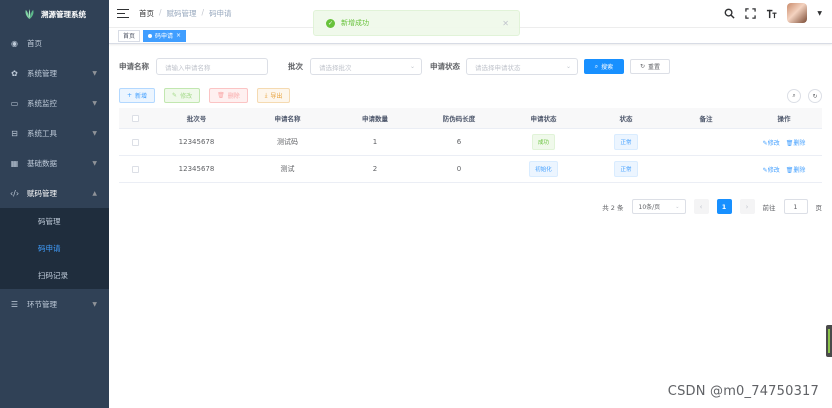 Image resolution: width=832 pixels, height=408 pixels. Describe the element at coordinates (445, 66) in the screenshot. I see `status-label: 申请状态` at that location.